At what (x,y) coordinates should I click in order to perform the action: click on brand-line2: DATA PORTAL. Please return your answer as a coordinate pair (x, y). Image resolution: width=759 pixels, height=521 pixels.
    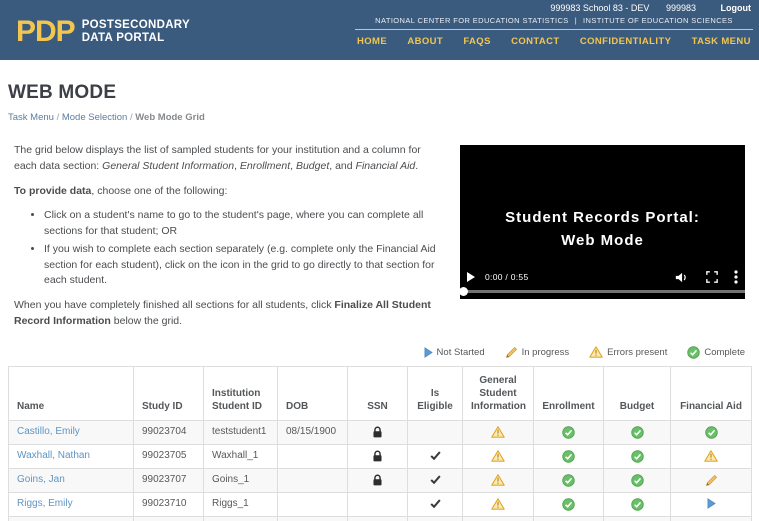
    Looking at the image, I should click on (123, 38).